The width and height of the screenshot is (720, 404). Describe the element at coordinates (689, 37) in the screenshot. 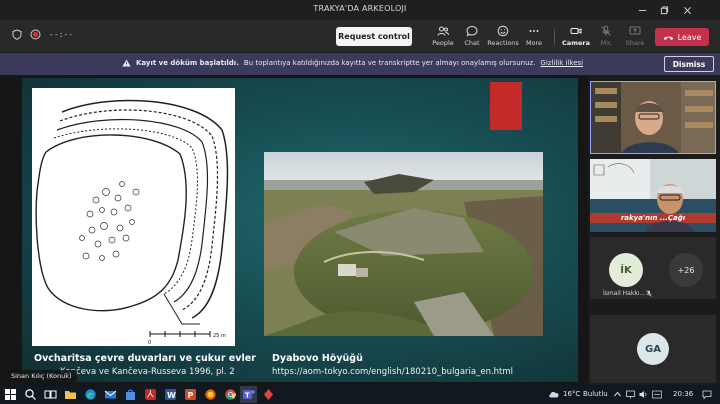

I see `leave-label: Leave` at that location.